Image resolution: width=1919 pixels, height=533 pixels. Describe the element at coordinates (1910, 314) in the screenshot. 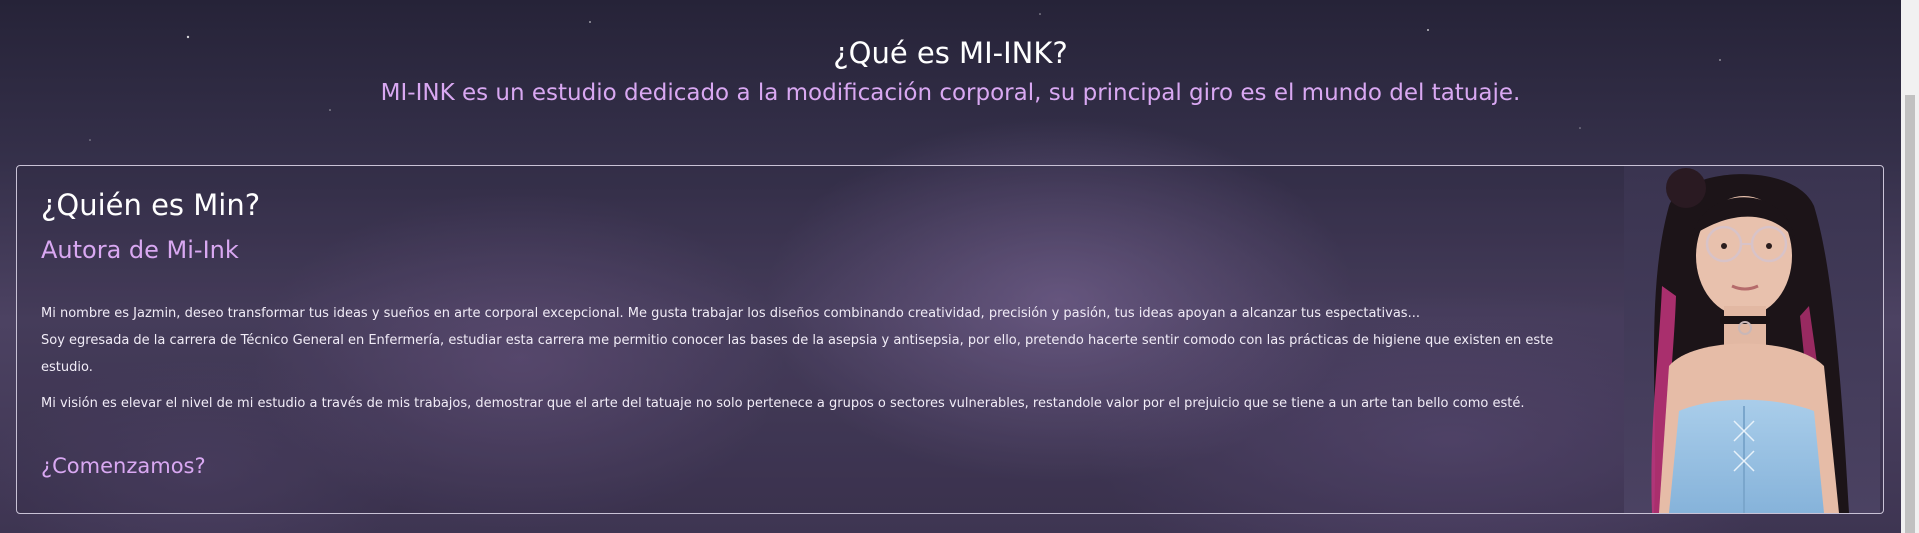

I see `scrollbar-thumb` at that location.